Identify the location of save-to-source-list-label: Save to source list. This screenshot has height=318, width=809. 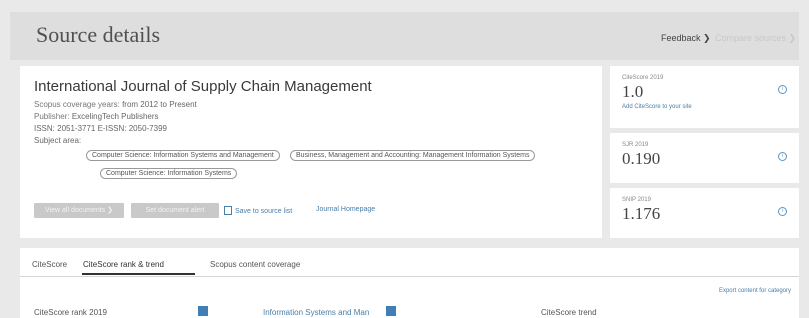
(264, 211).